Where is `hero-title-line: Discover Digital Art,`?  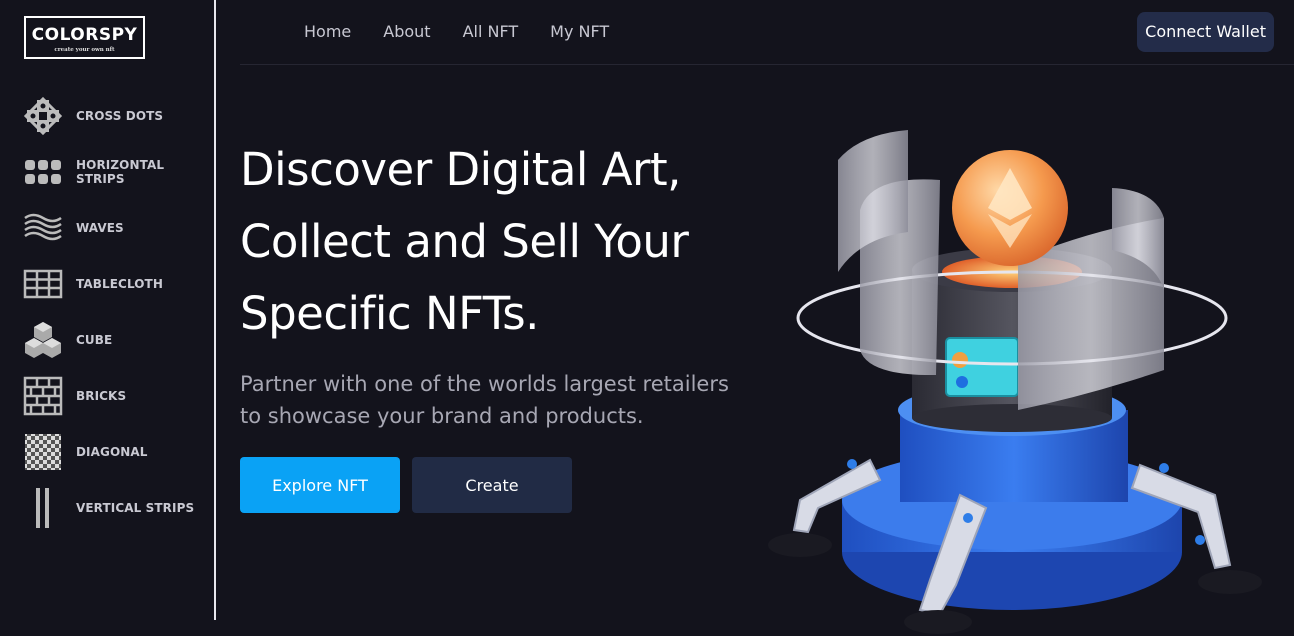 hero-title-line: Discover Digital Art, is located at coordinates (460, 169).